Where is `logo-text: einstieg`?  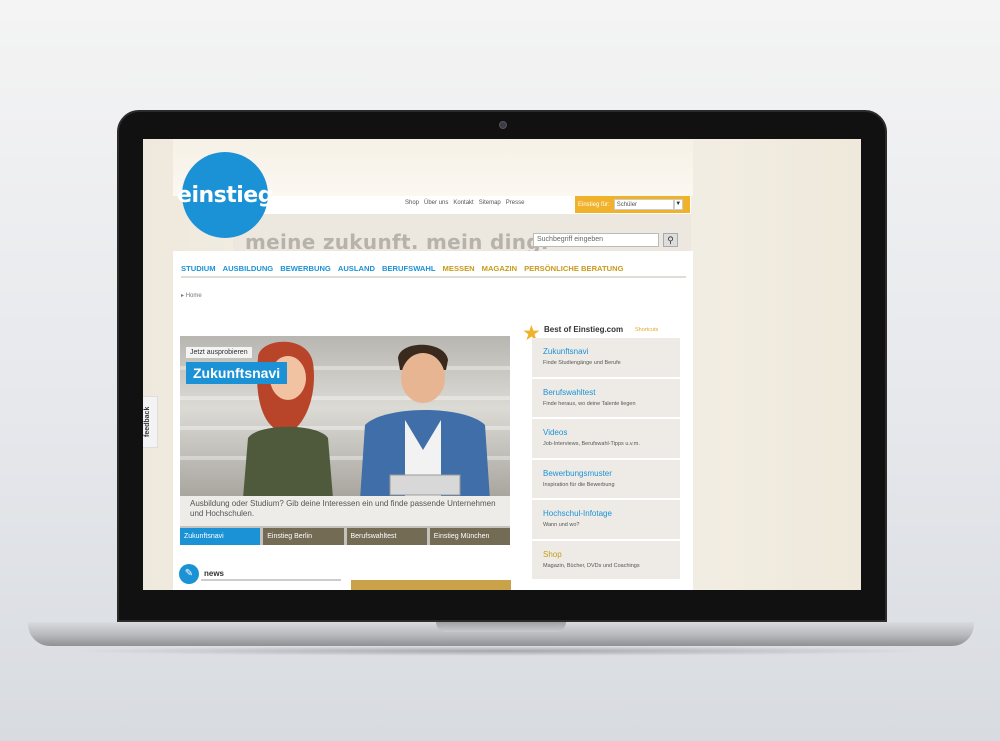 logo-text: einstieg is located at coordinates (225, 195).